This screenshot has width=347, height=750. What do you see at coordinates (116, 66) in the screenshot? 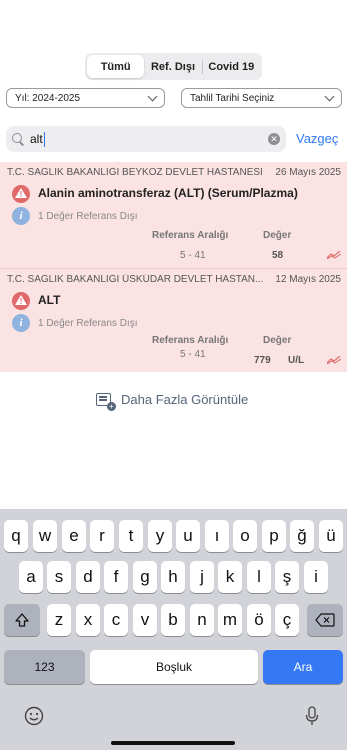
I see `tab-all: Tümü` at bounding box center [116, 66].